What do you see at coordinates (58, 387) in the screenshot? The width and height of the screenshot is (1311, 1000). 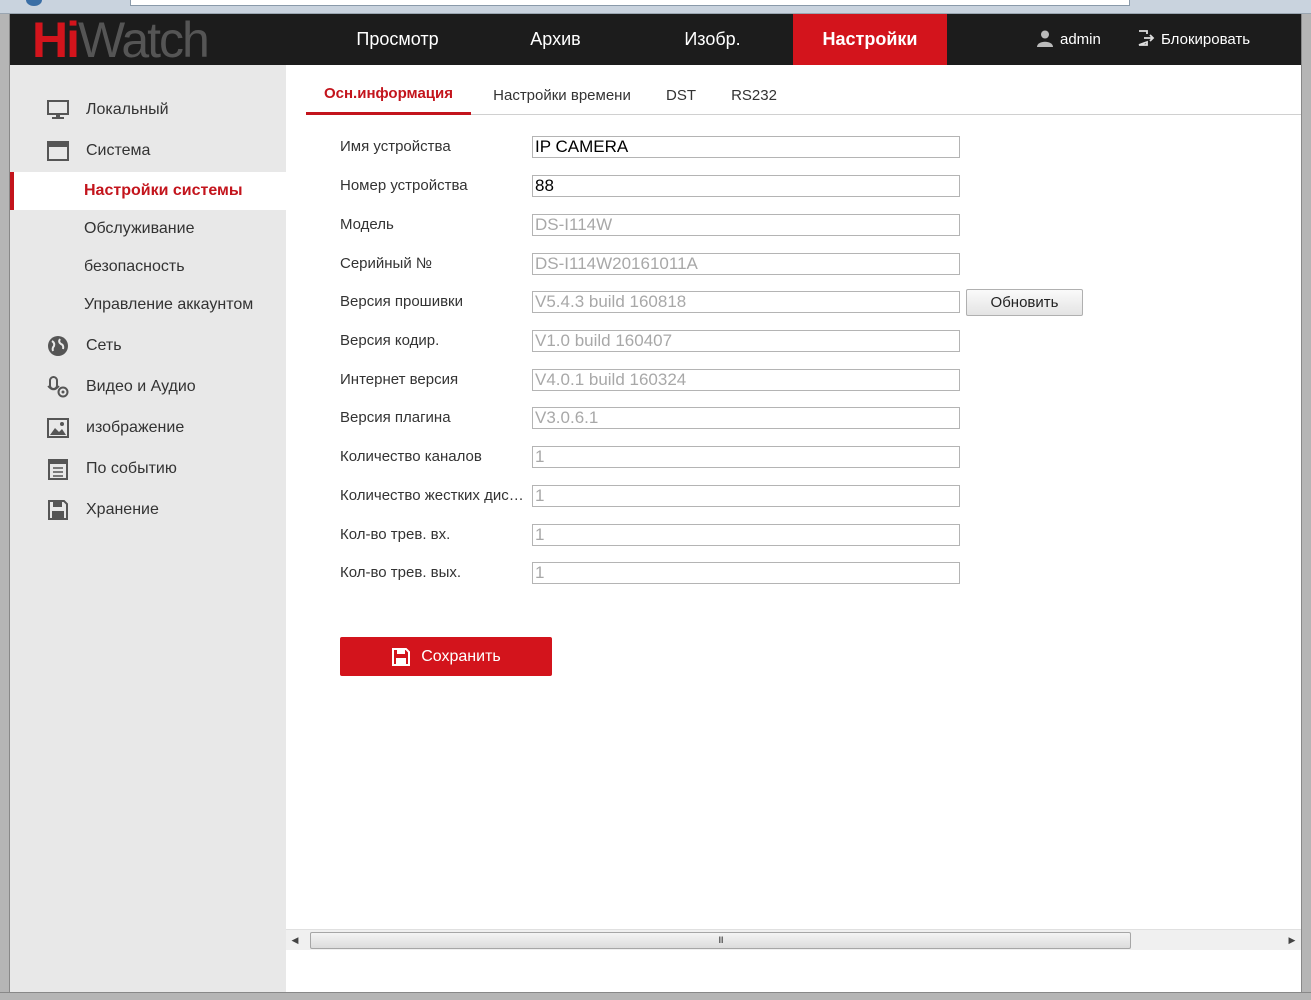 I see `microphone-icon` at bounding box center [58, 387].